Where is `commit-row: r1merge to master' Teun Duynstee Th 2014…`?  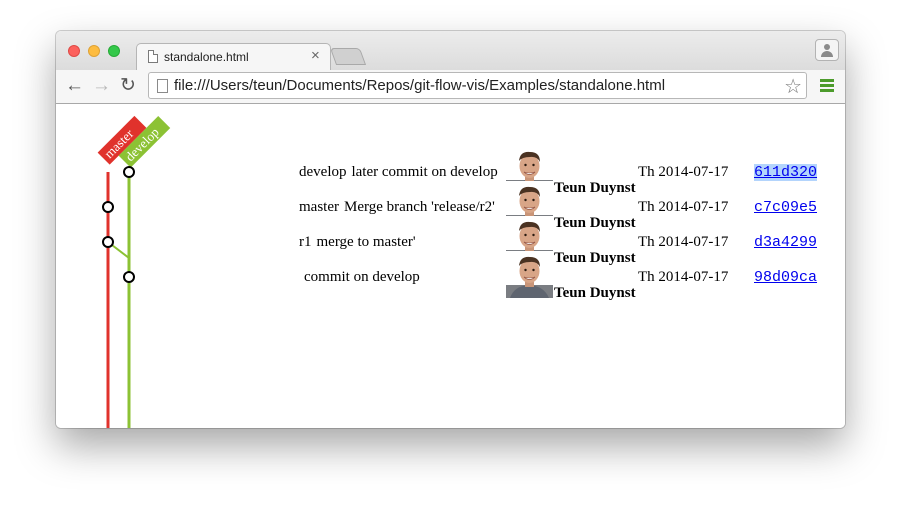
commit-row: r1merge to master' Teun Duynstee Th 2014… is located at coordinates (450, 241).